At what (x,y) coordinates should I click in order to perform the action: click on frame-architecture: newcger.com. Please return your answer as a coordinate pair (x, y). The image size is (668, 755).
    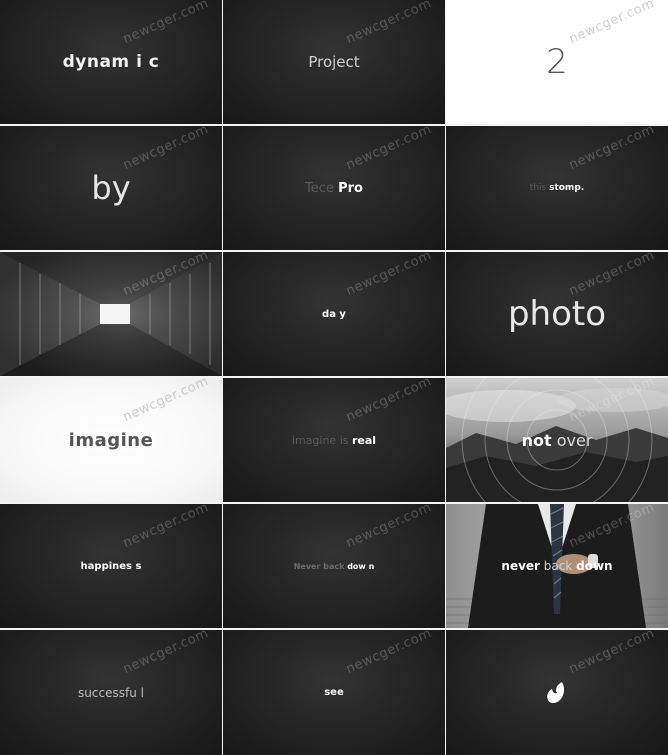
    Looking at the image, I should click on (111, 314).